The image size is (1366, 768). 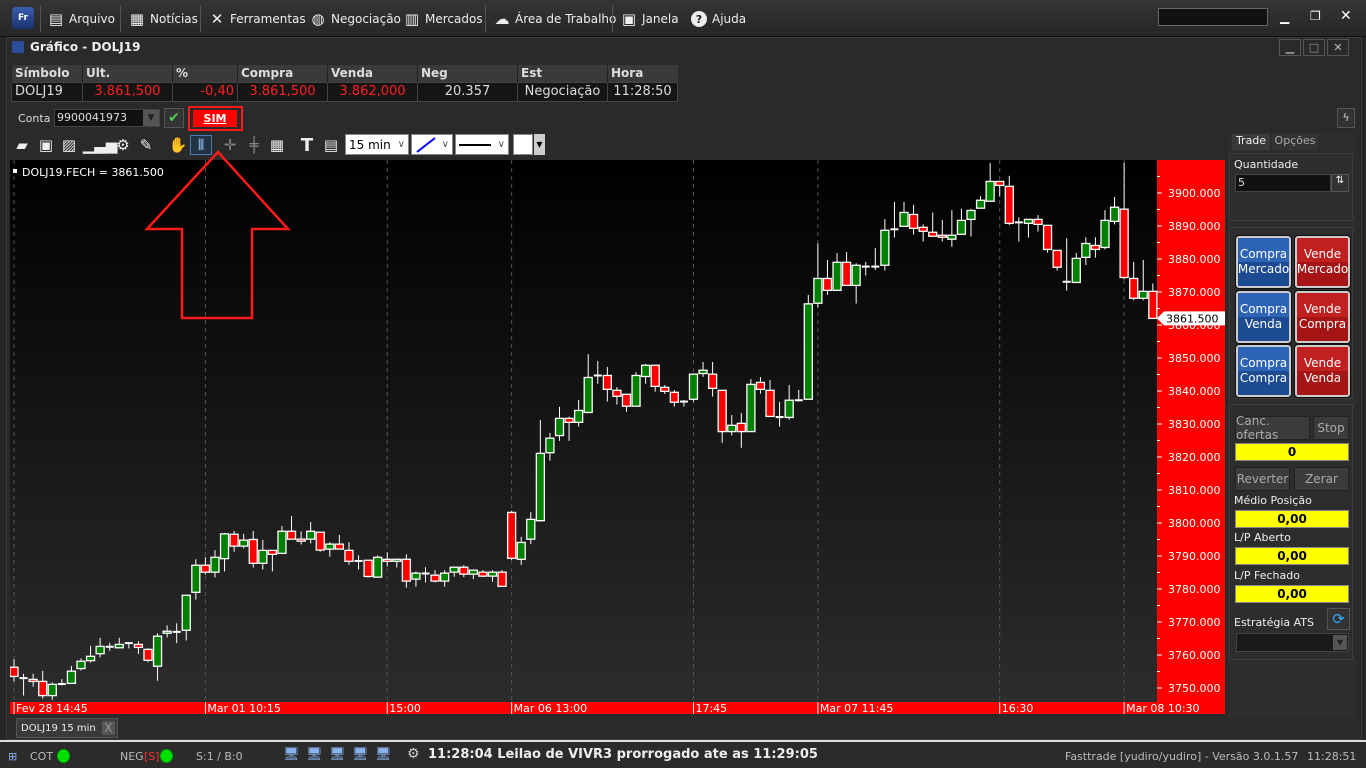 I want to click on closed-pl-value: 0,00, so click(x=1292, y=594).